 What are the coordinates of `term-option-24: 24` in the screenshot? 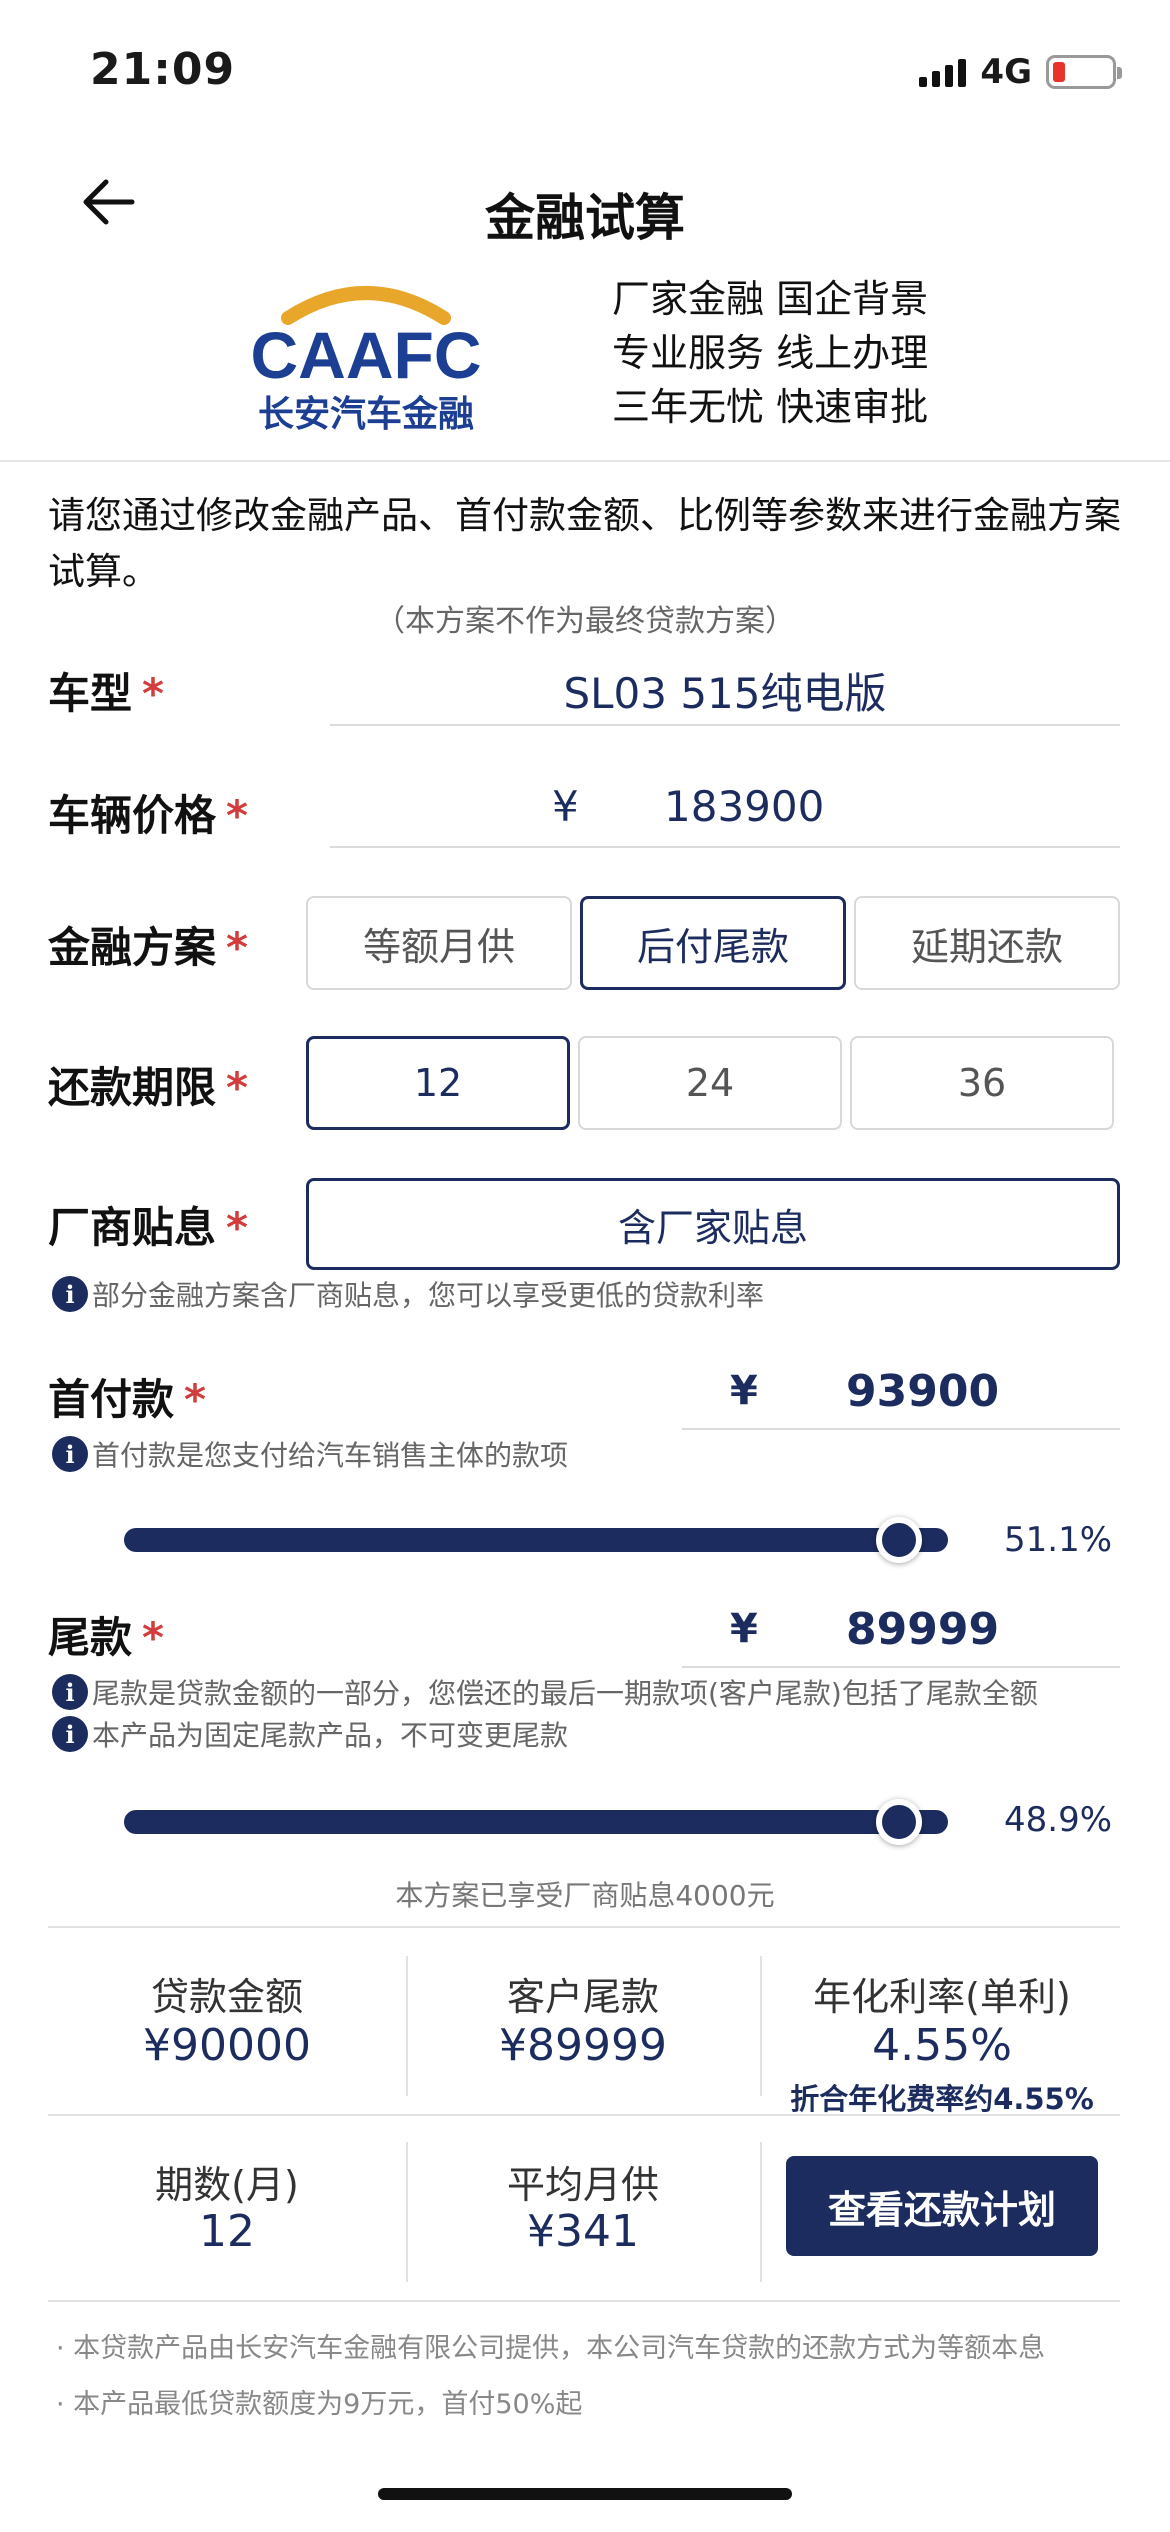 It's located at (710, 1083).